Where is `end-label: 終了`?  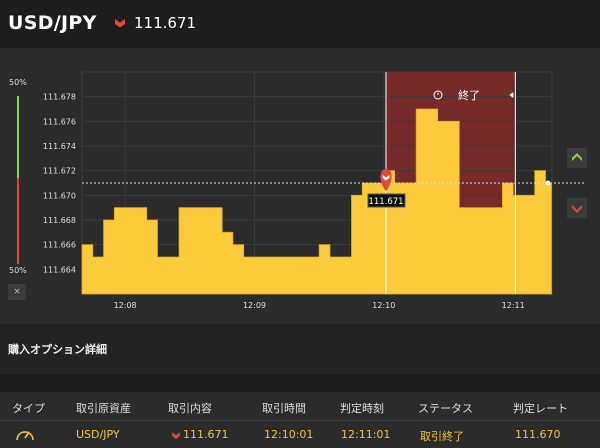 end-label: 終了 is located at coordinates (469, 95).